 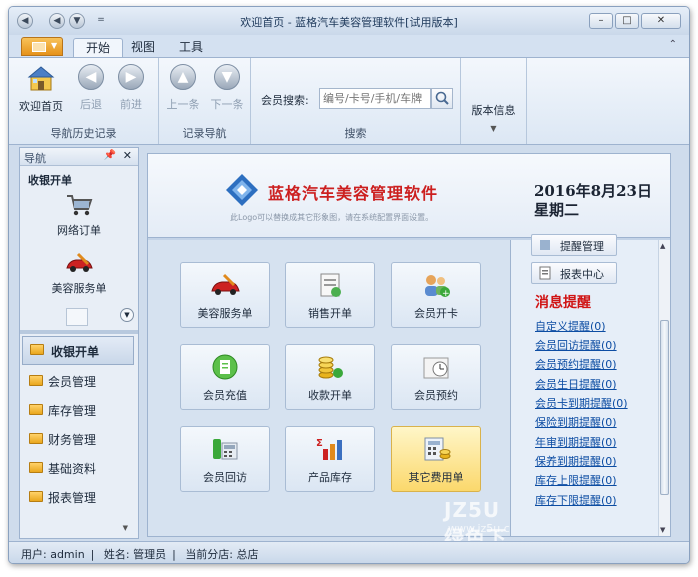 I want to click on insurance-expiry-reminder-link: 保险到期提醒(0), so click(x=576, y=422).